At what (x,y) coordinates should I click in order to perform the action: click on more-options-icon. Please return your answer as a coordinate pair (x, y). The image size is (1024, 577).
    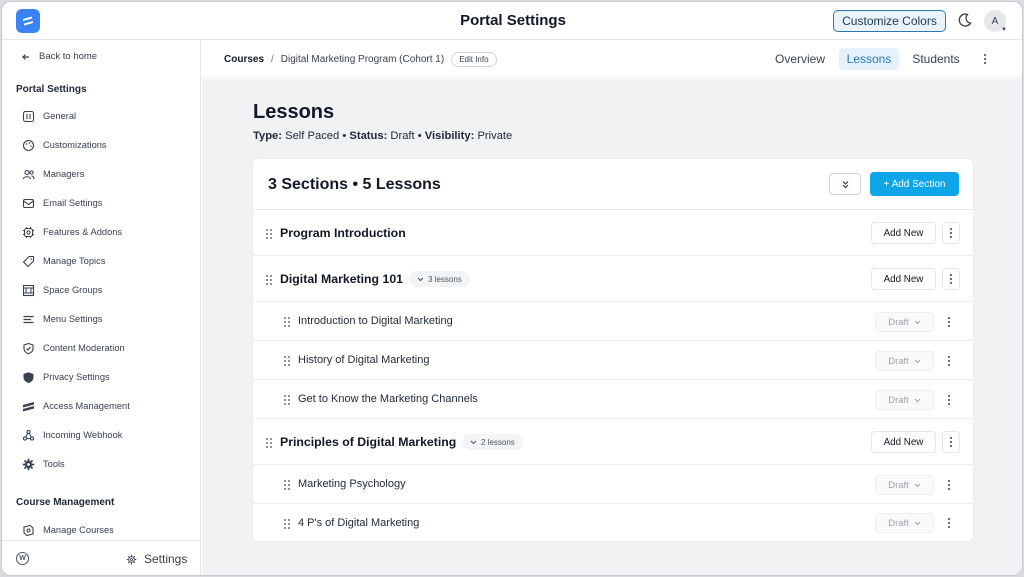
    Looking at the image, I should click on (985, 59).